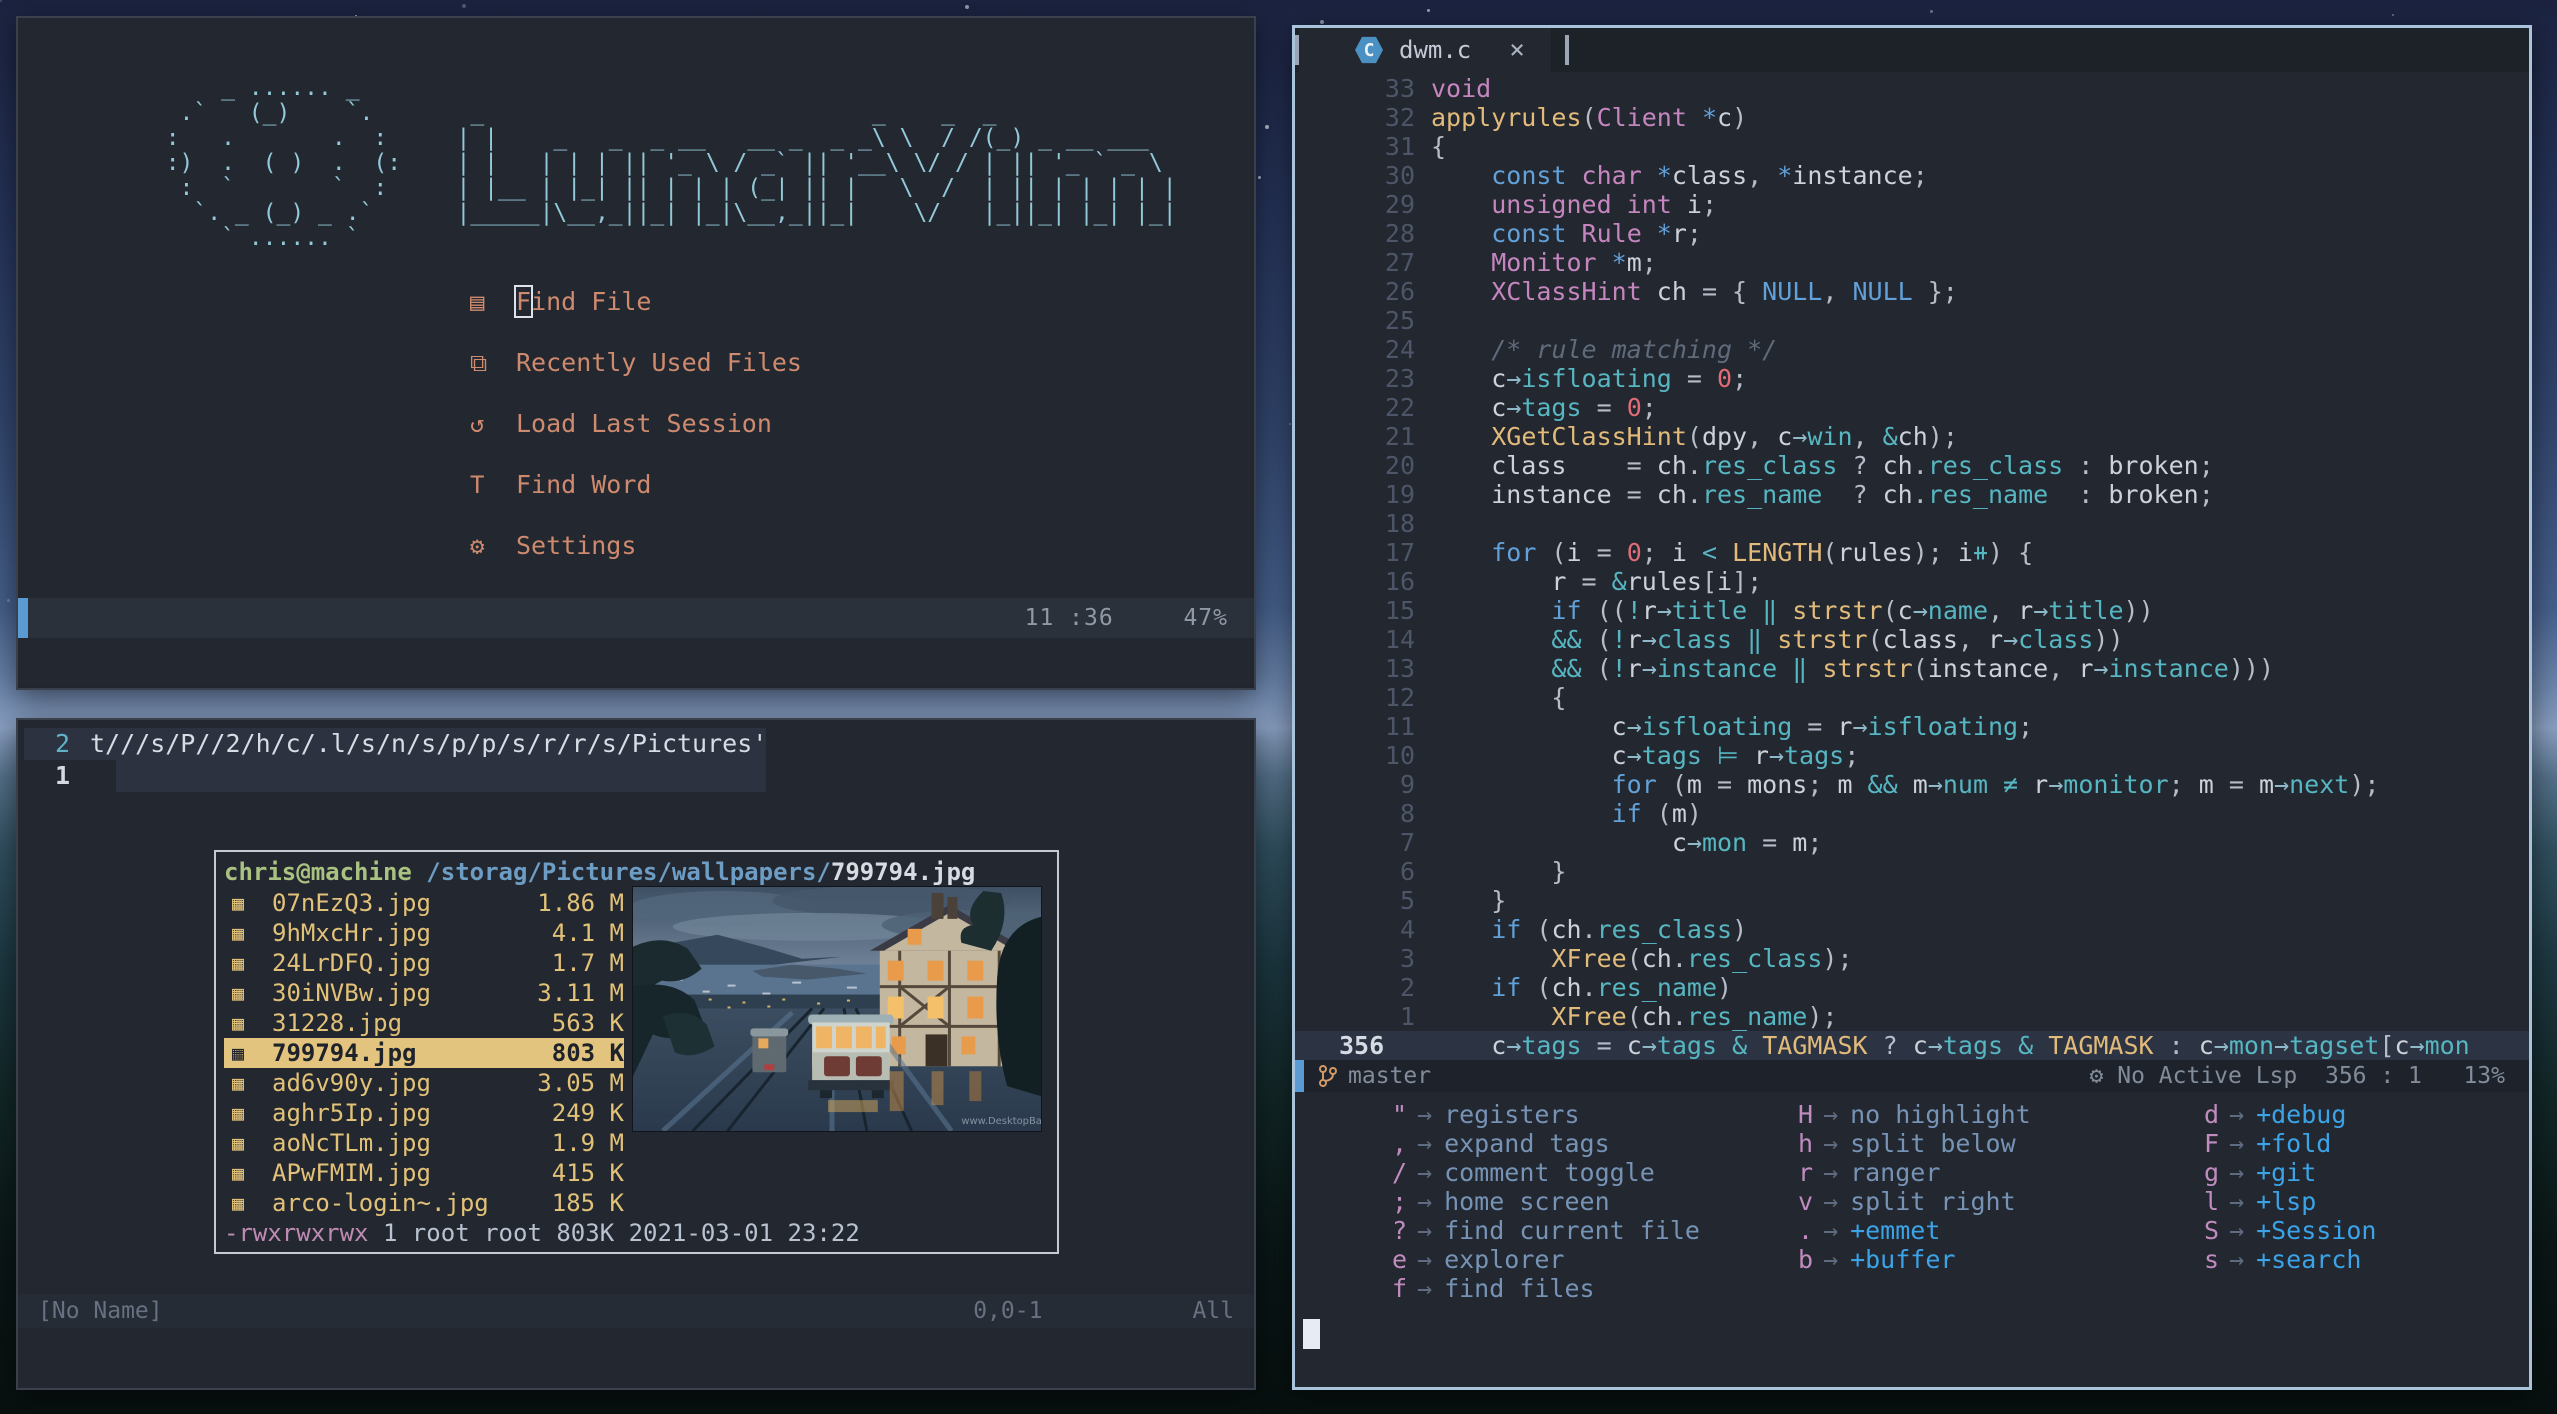 The width and height of the screenshot is (2557, 1414). Describe the element at coordinates (1399, 1259) in the screenshot. I see `whichkey-key: e` at that location.